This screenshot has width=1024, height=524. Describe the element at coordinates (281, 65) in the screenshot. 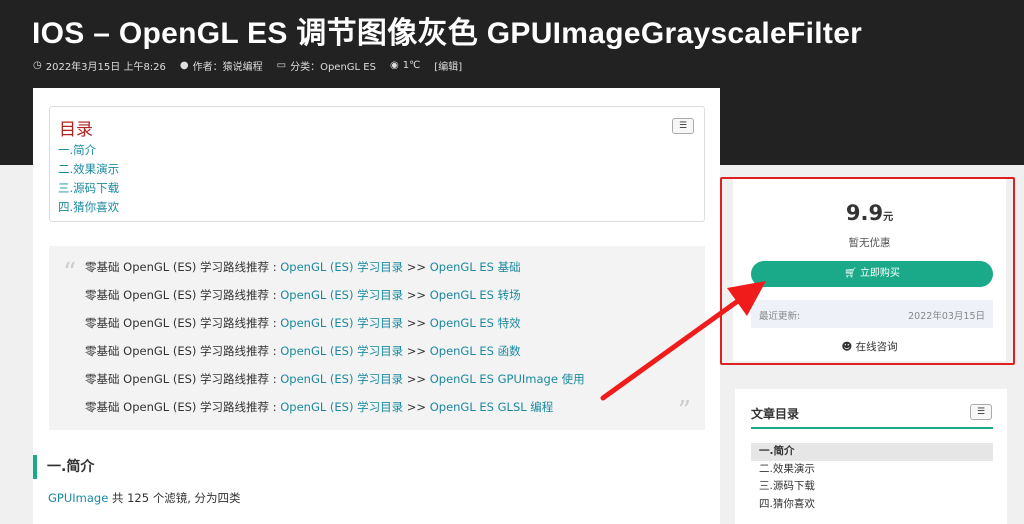

I see `folder-icon: ▭` at that location.